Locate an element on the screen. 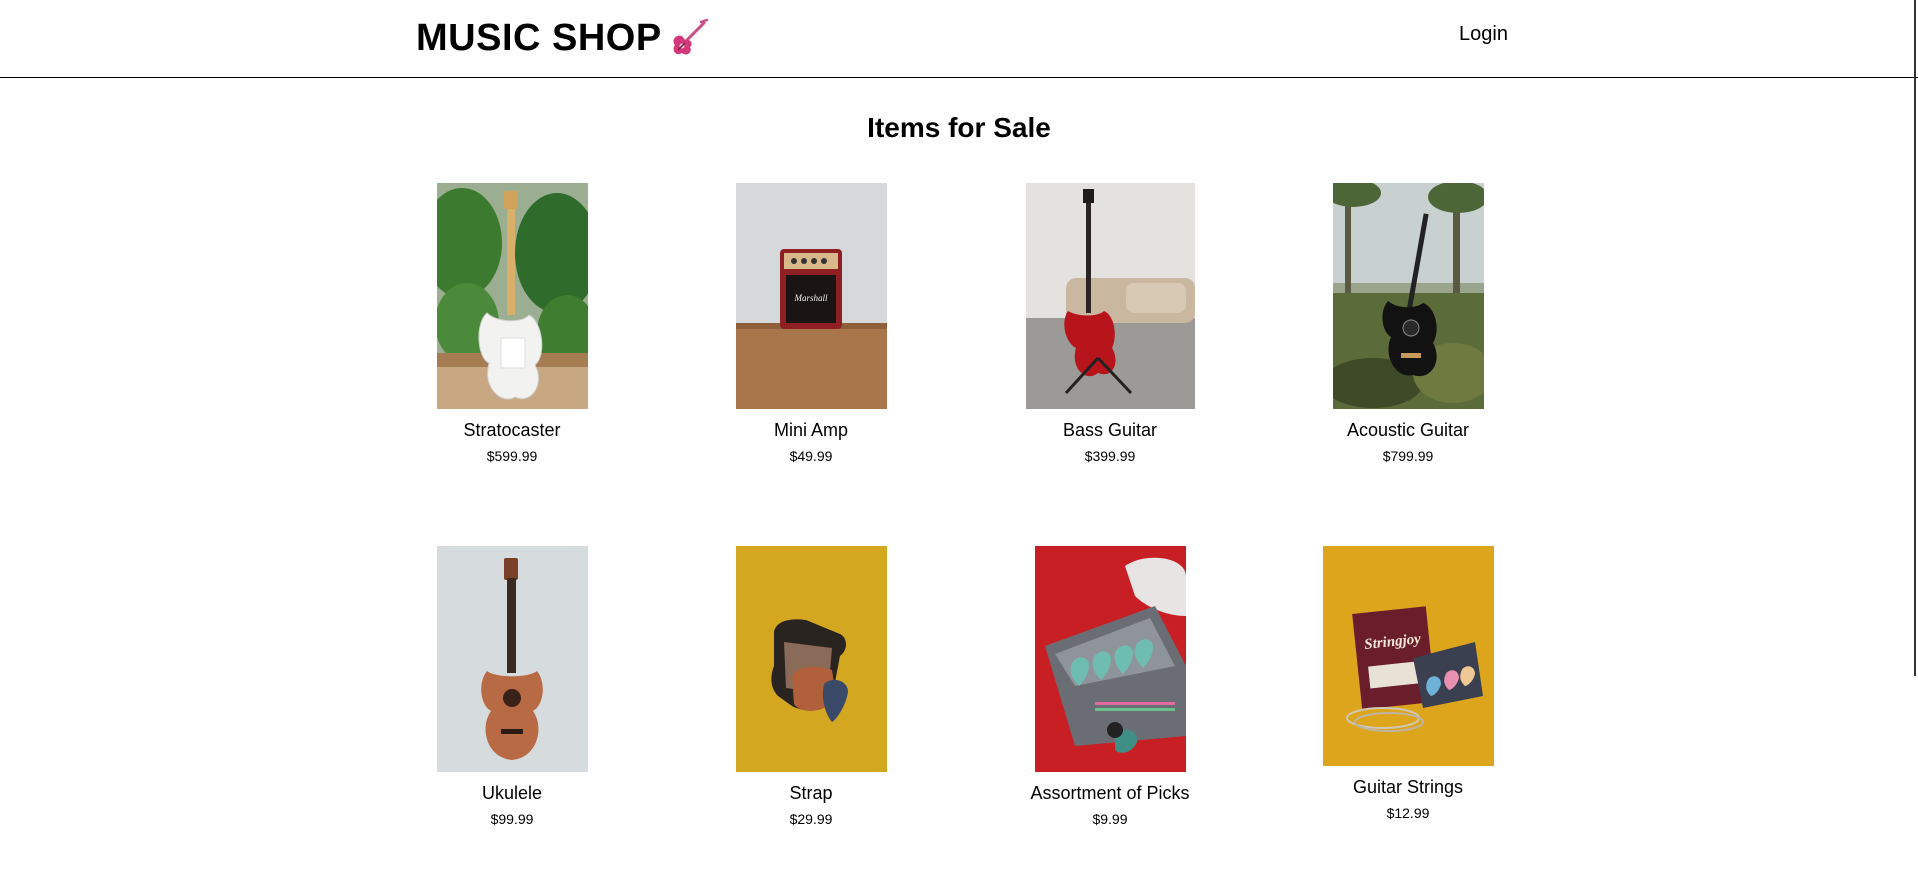 This screenshot has height=895, width=1918. black-acoustic-guitar-photo is located at coordinates (1408, 296).